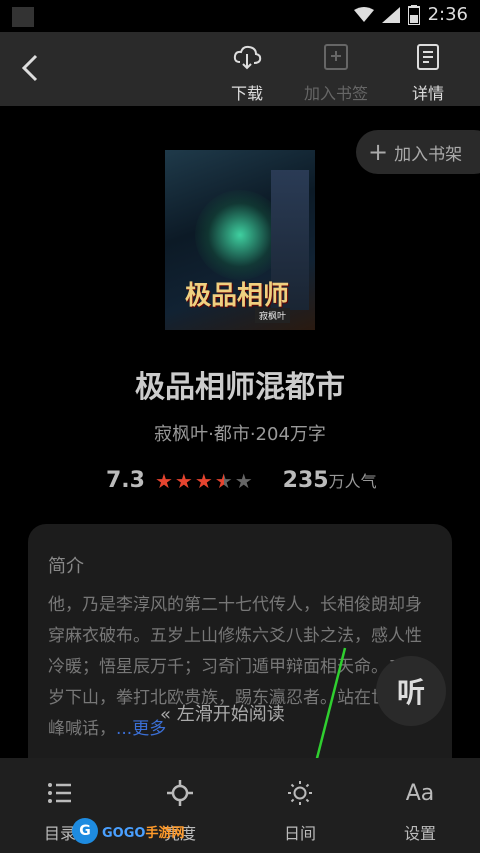 This screenshot has width=480, height=853. What do you see at coordinates (428, 73) in the screenshot?
I see `details-button: 详情` at bounding box center [428, 73].